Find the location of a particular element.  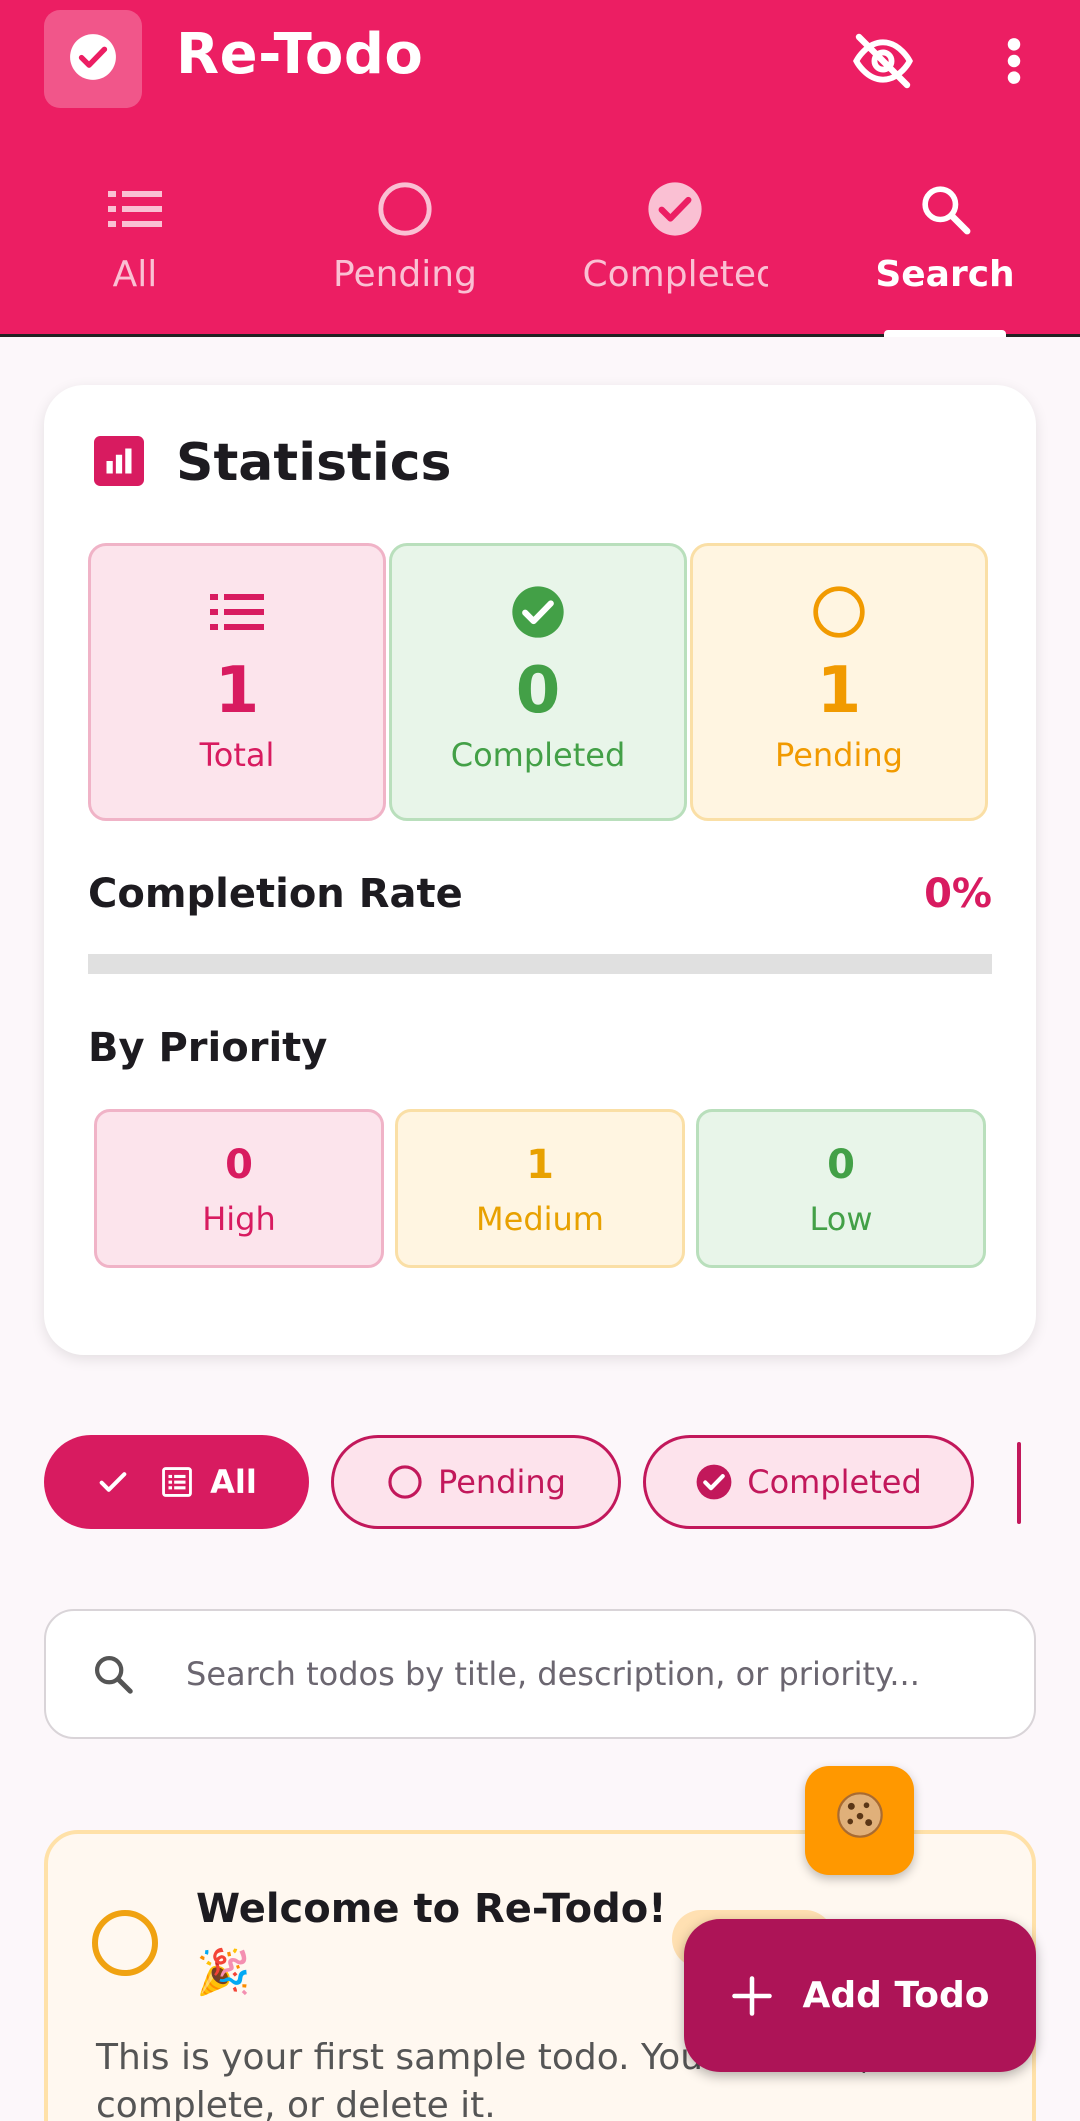

stat-pending: 1 Pending is located at coordinates (839, 682).